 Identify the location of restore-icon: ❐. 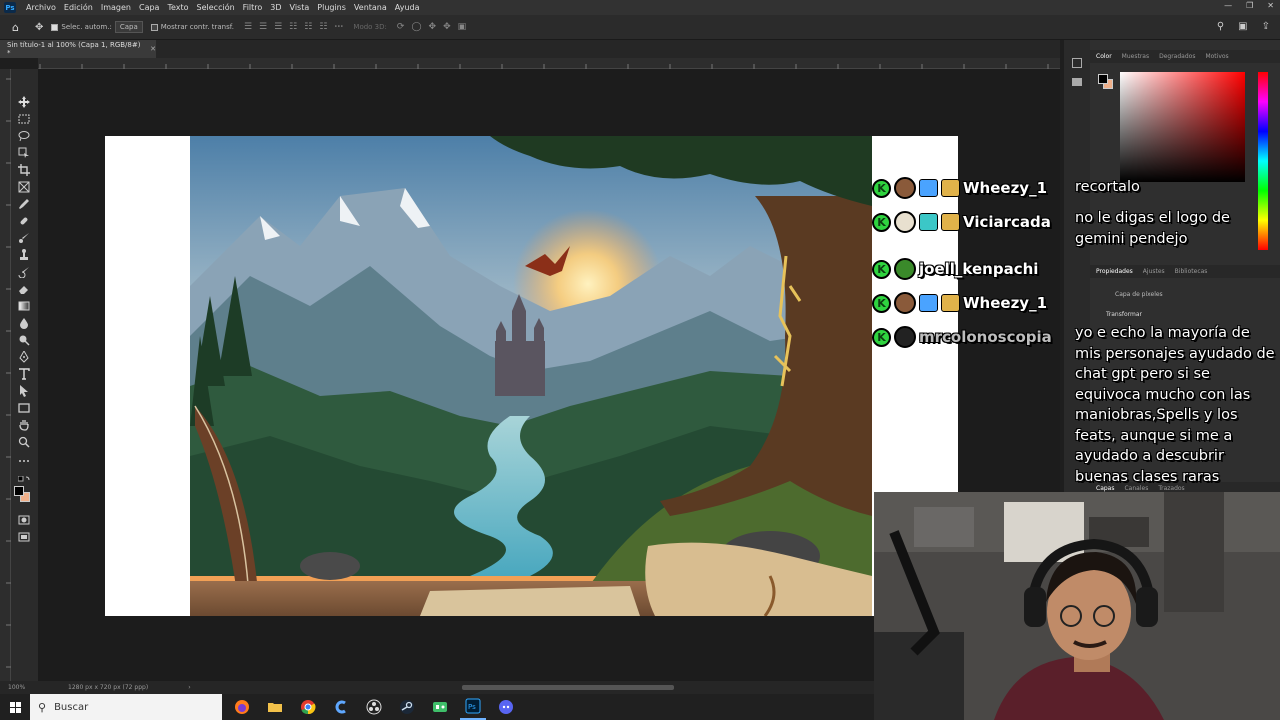
(1249, 5).